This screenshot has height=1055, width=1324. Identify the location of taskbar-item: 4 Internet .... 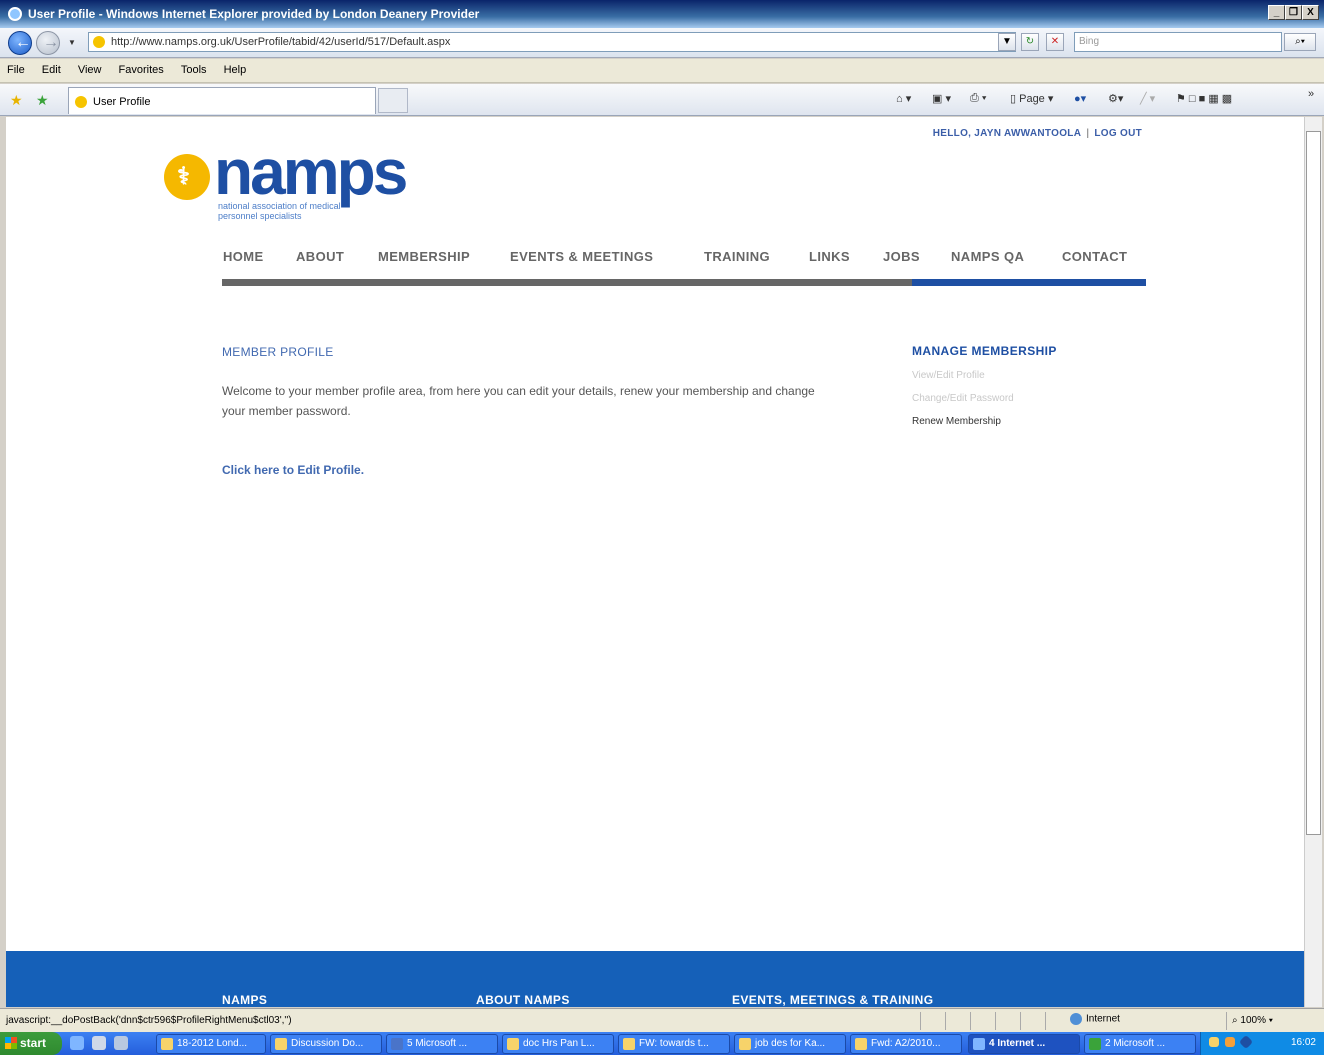
(1024, 1044).